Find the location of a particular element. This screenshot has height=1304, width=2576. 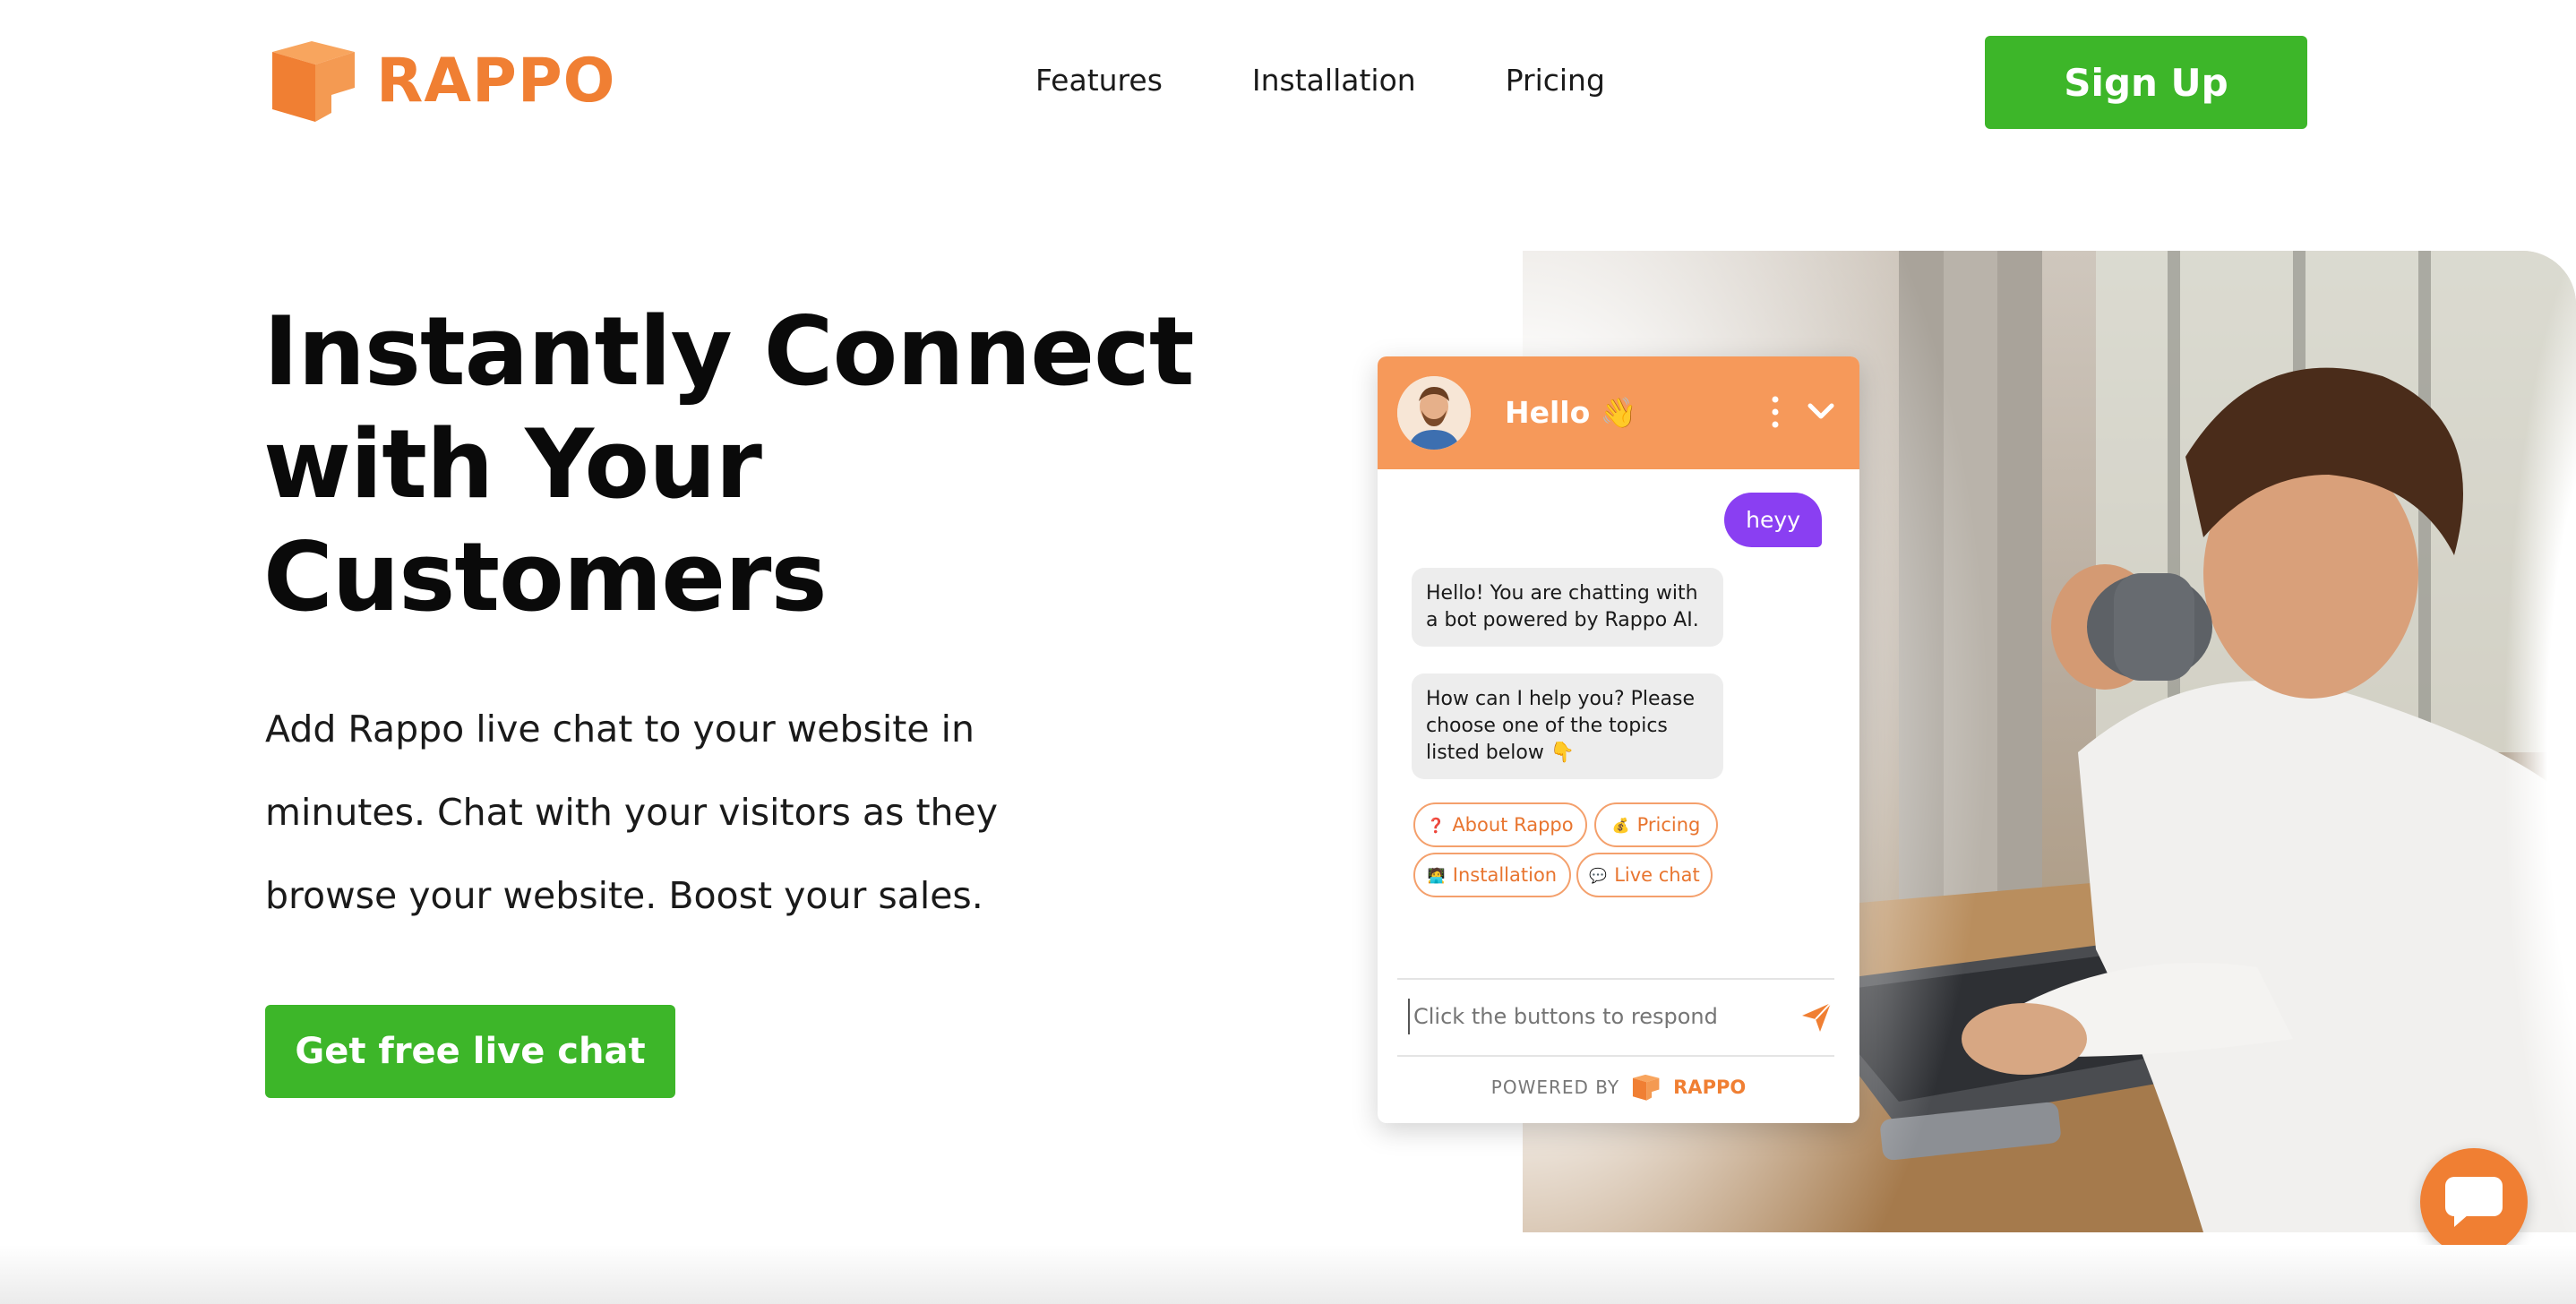

hero-title: Instantly Connect with Your Customers is located at coordinates (756, 465).